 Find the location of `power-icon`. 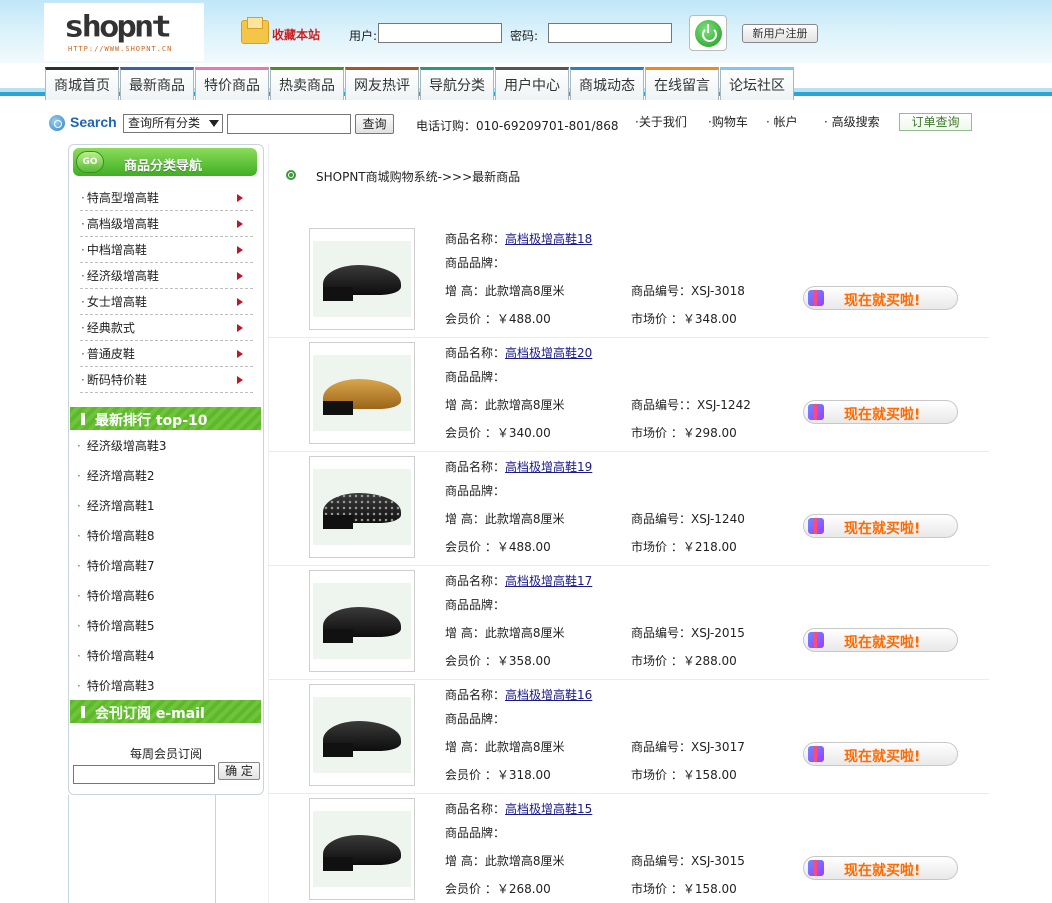

power-icon is located at coordinates (708, 33).